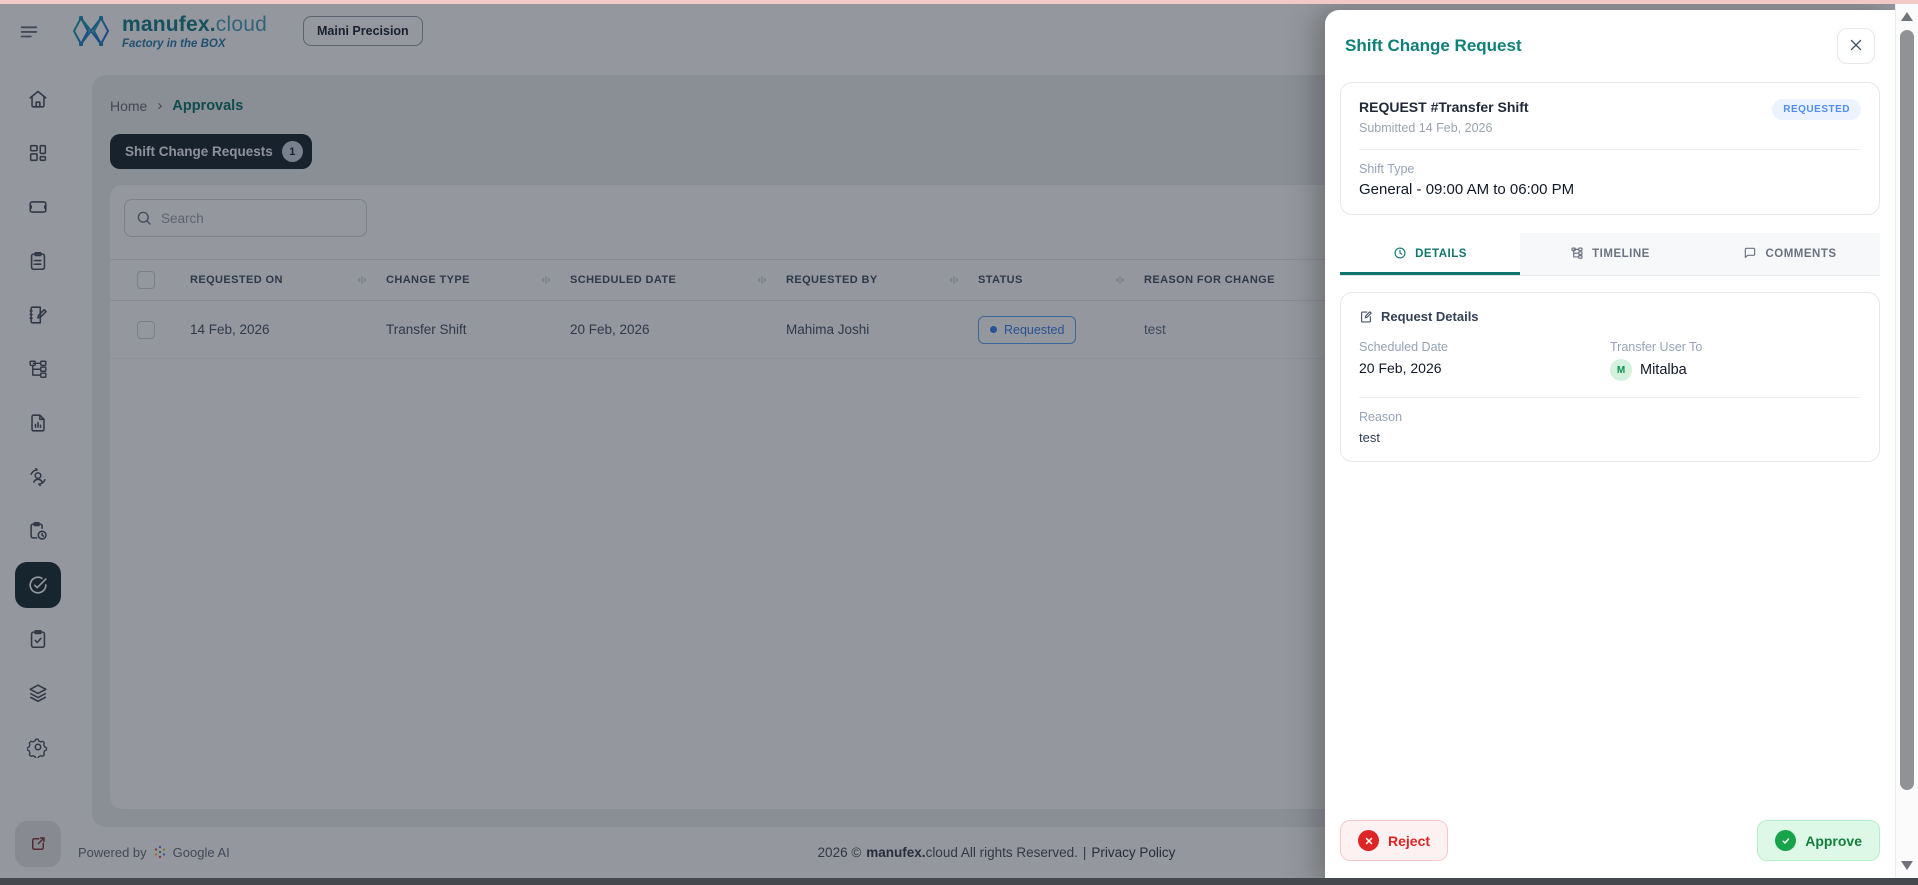 The width and height of the screenshot is (1918, 885). I want to click on close-icon, so click(1856, 46).